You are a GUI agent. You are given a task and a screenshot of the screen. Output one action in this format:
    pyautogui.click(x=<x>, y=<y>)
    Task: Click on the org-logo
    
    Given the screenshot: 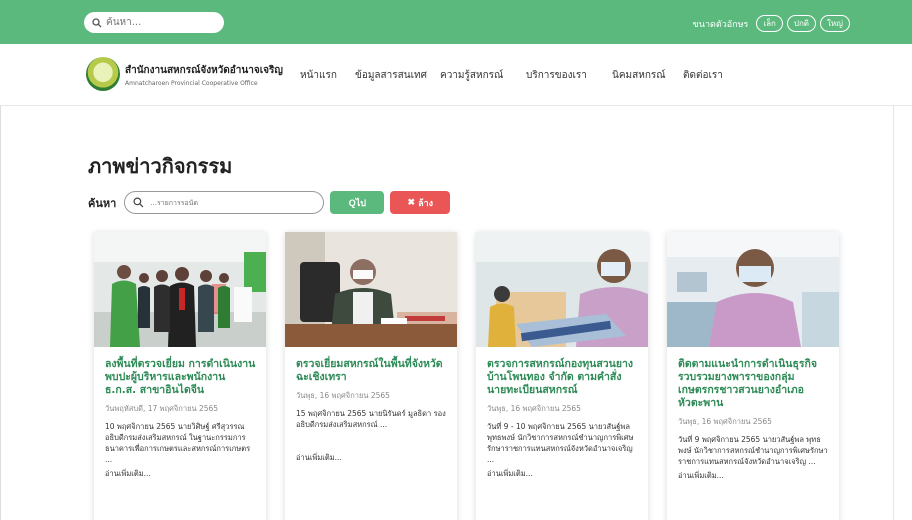 What is the action you would take?
    pyautogui.click(x=103, y=74)
    